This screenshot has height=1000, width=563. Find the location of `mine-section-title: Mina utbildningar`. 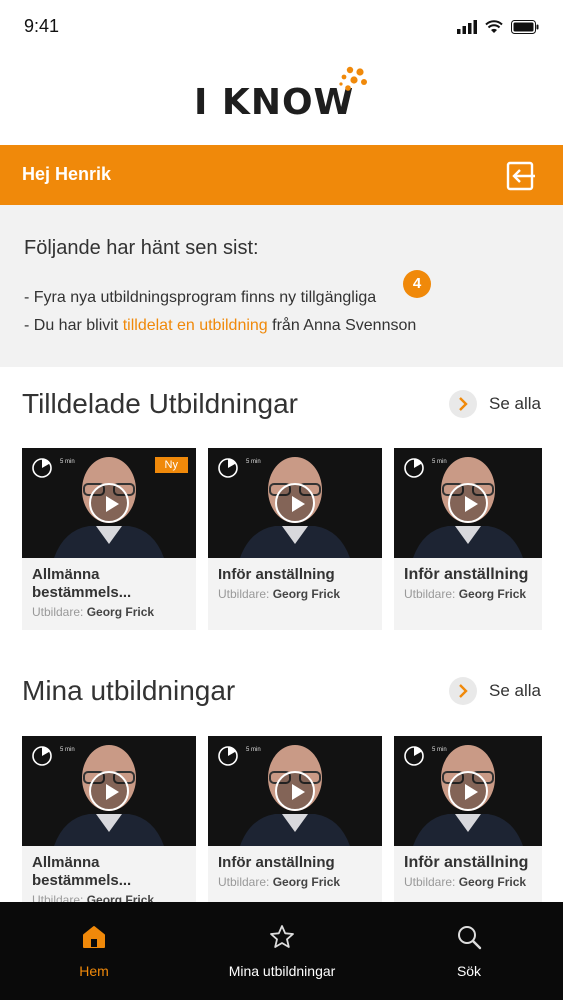

mine-section-title: Mina utbildningar is located at coordinates (129, 690).